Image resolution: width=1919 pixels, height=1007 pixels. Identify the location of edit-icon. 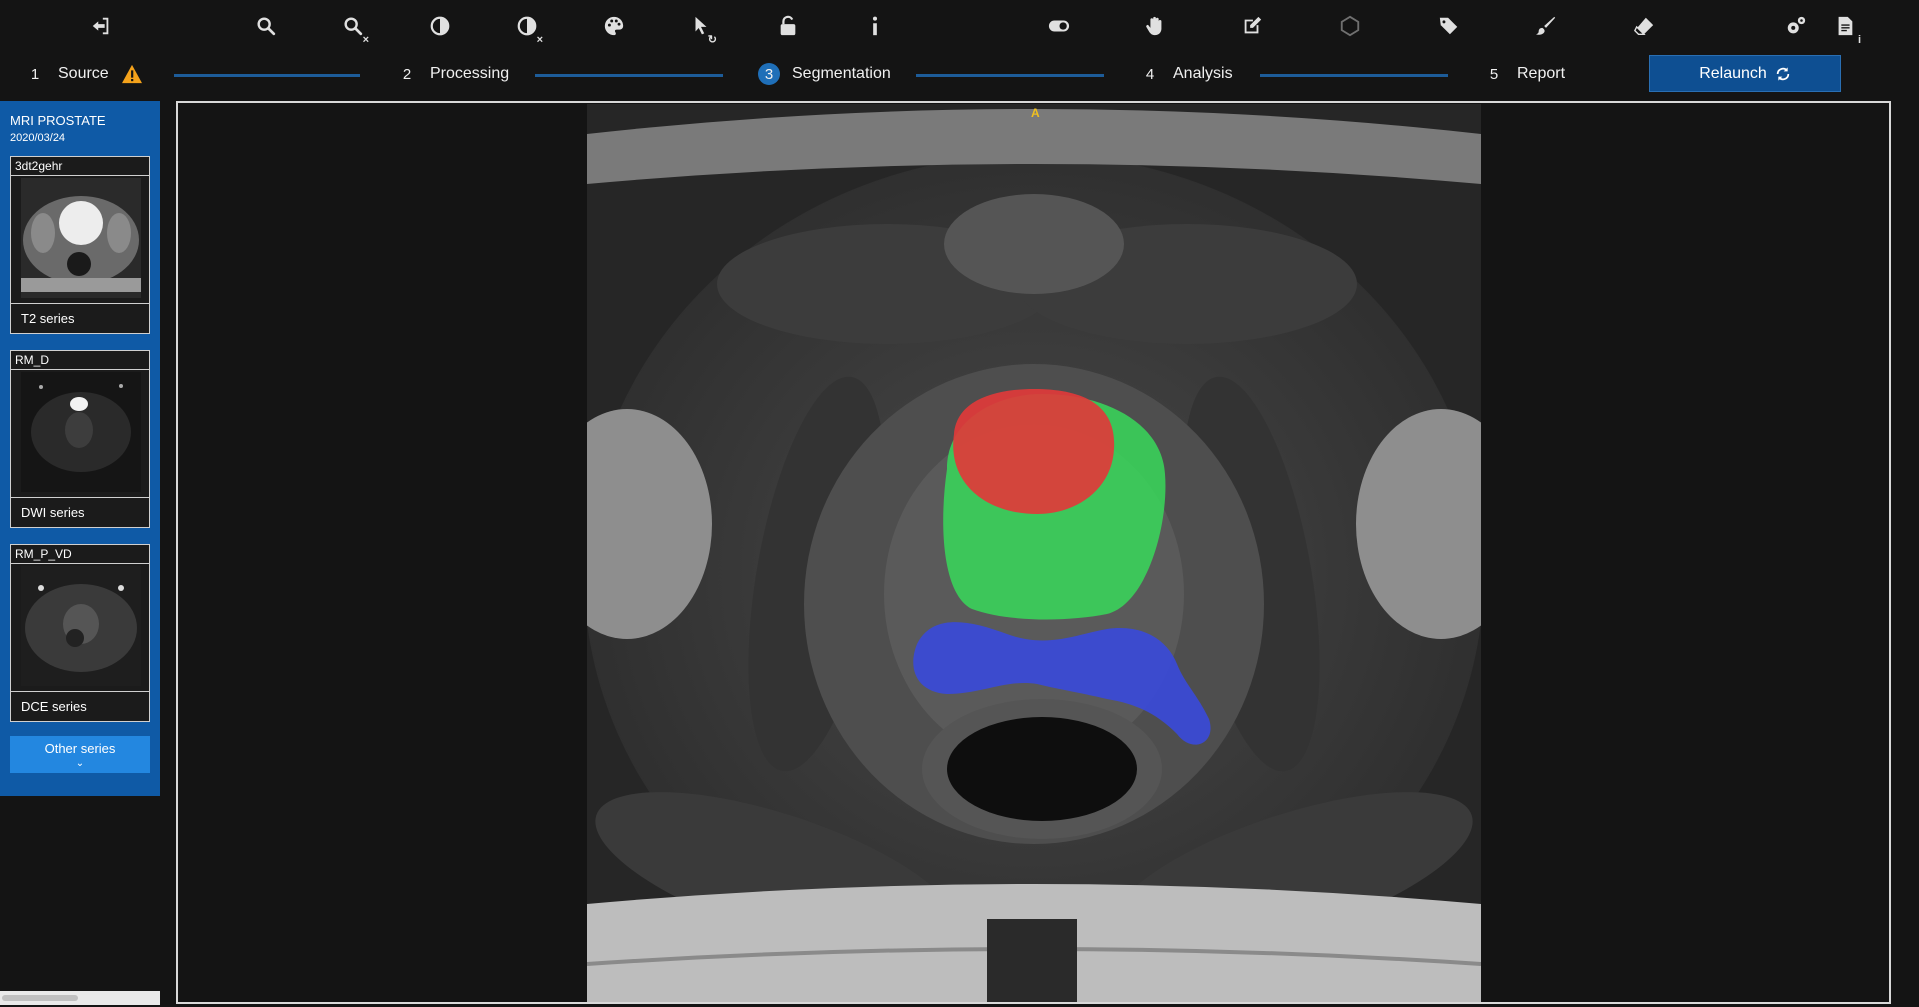
(1252, 26).